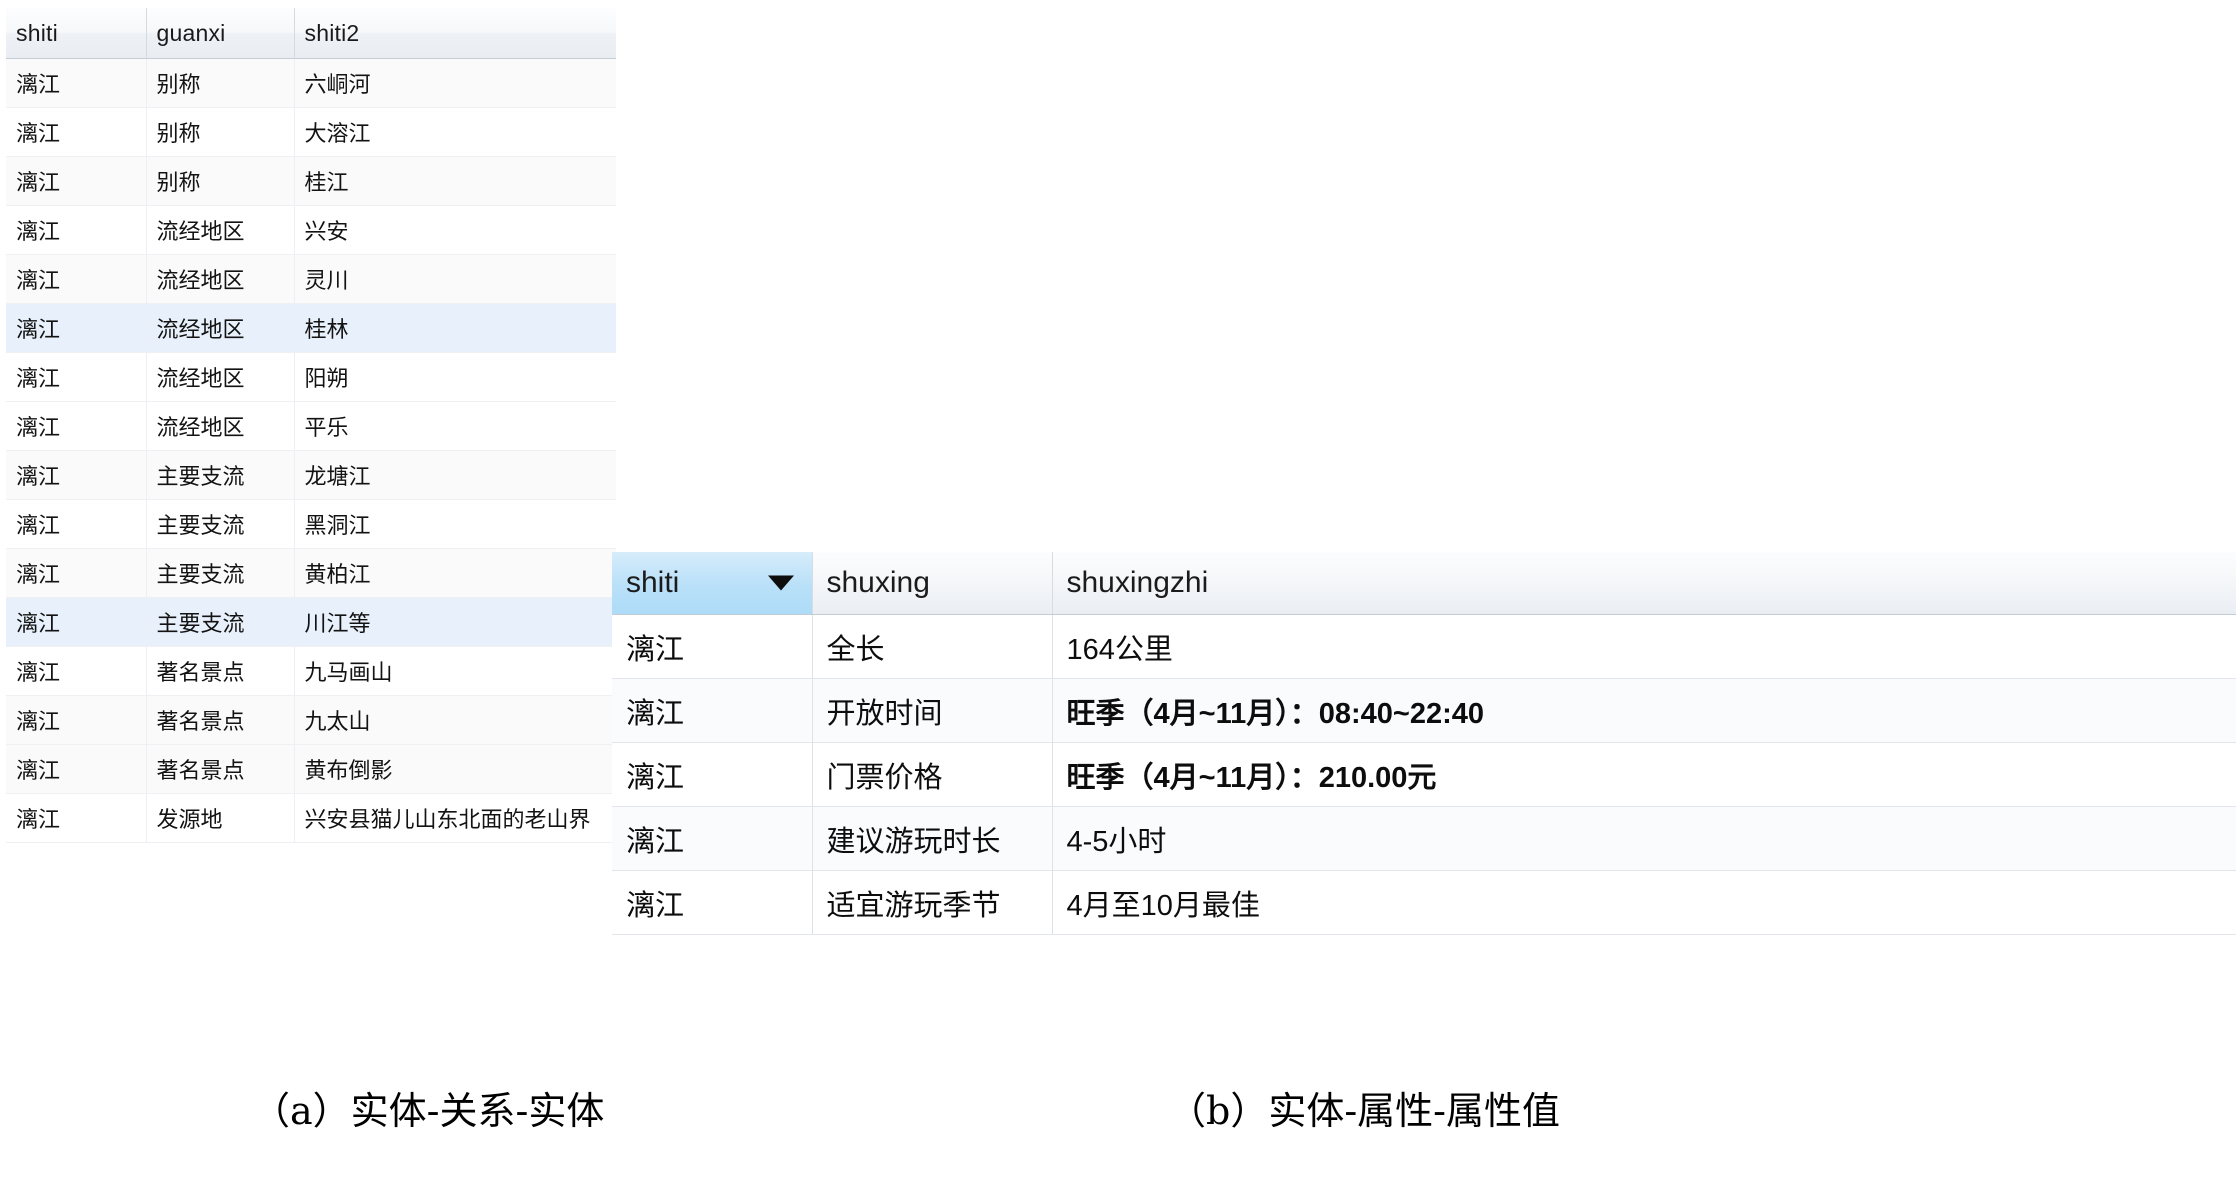 This screenshot has height=1181, width=2240. I want to click on table-row: 漓江 流经地区 灵川, so click(311, 279).